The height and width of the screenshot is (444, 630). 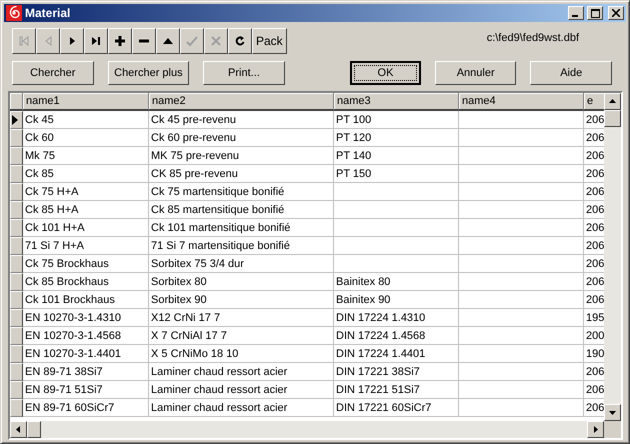 What do you see at coordinates (241, 192) in the screenshot?
I see `table-cell: Ck 75 martensitique bonifié` at bounding box center [241, 192].